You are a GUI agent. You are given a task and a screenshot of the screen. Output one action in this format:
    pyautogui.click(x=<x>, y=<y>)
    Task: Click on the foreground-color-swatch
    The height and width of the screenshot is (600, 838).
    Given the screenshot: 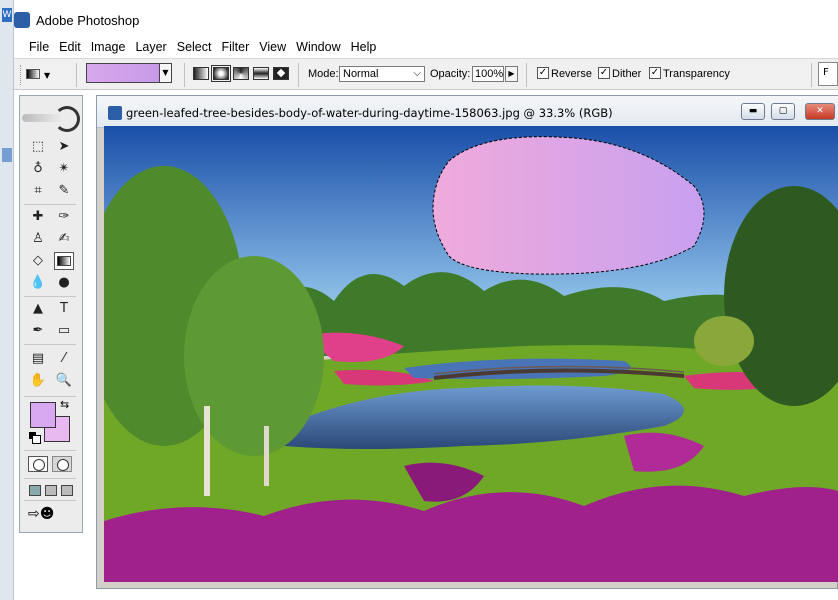 What is the action you would take?
    pyautogui.click(x=43, y=415)
    